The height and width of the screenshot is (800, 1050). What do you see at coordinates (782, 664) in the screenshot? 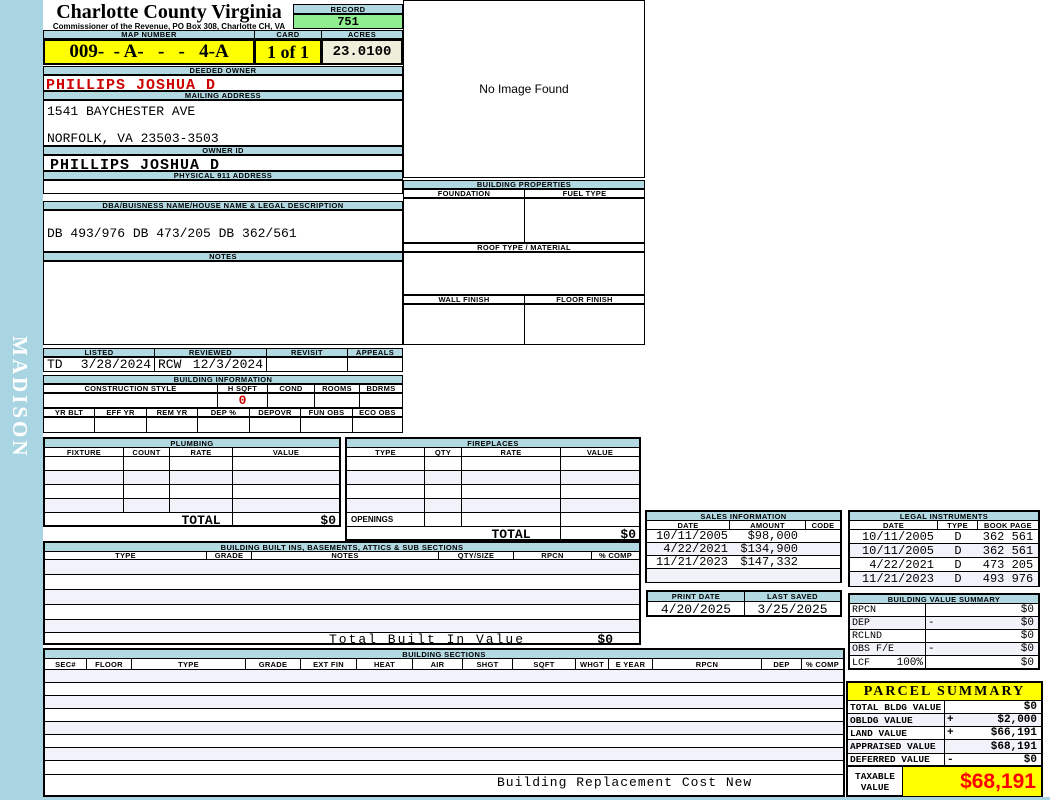
I see `col-dep: DEP` at bounding box center [782, 664].